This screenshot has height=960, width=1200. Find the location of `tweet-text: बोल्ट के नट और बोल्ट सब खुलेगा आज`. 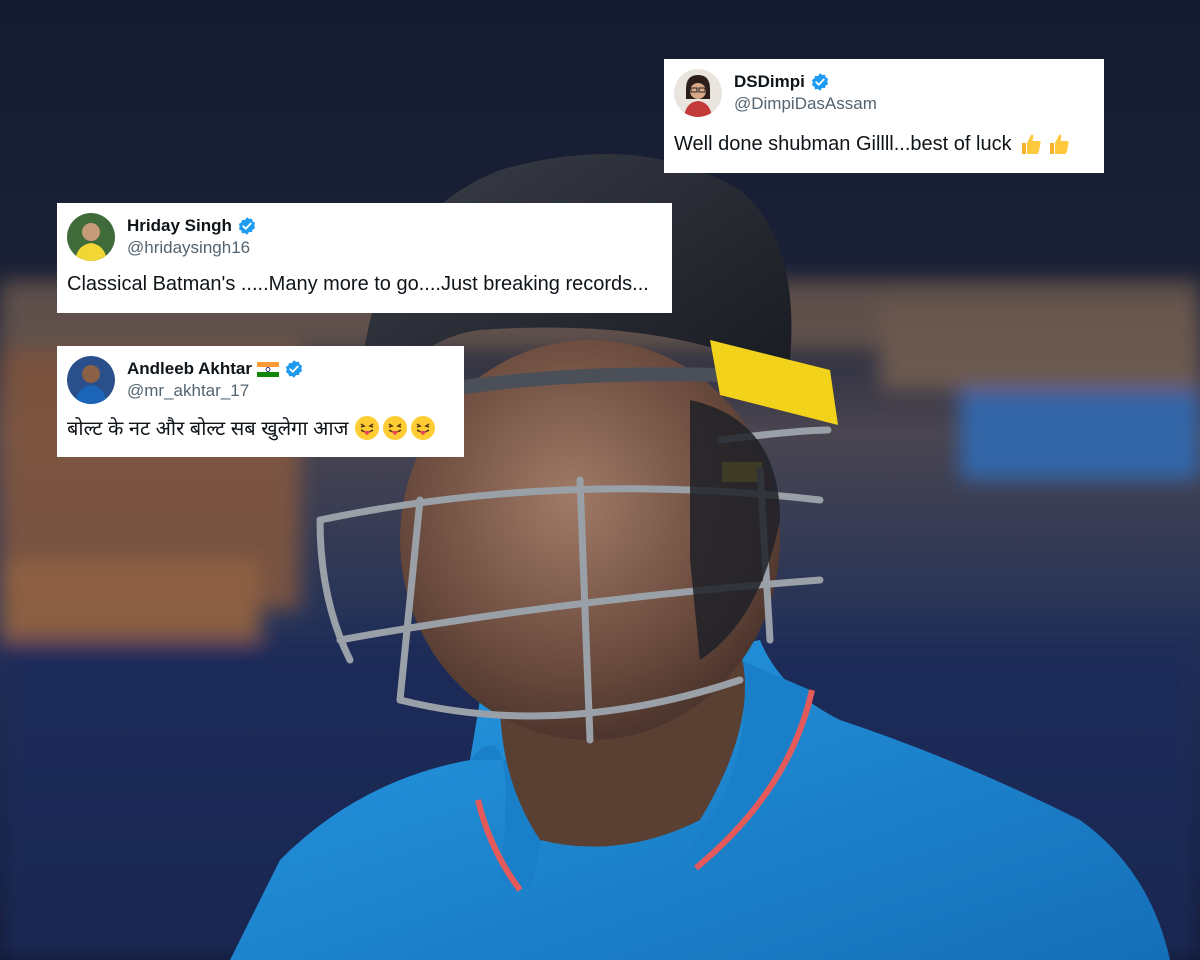

tweet-text: बोल्ट के नट और बोल्ट सब खुलेगा आज is located at coordinates (259, 427).